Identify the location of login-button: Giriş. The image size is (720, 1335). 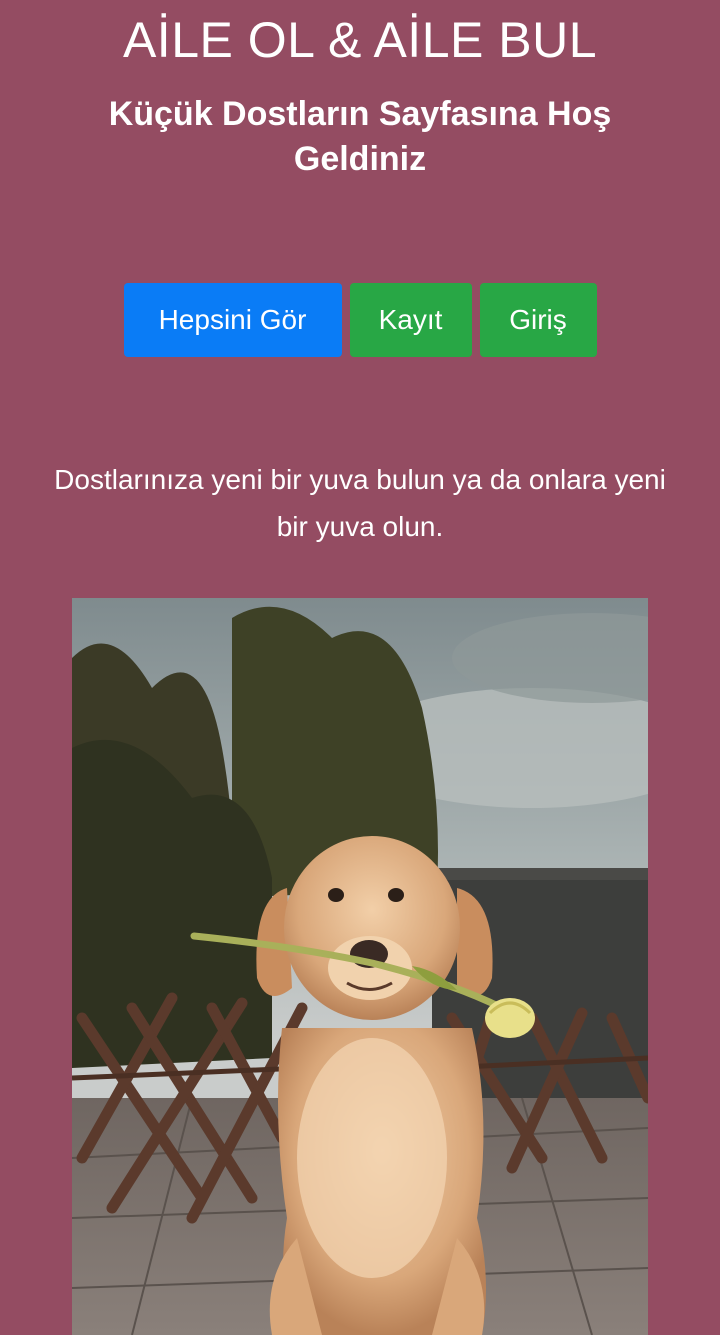
(538, 320).